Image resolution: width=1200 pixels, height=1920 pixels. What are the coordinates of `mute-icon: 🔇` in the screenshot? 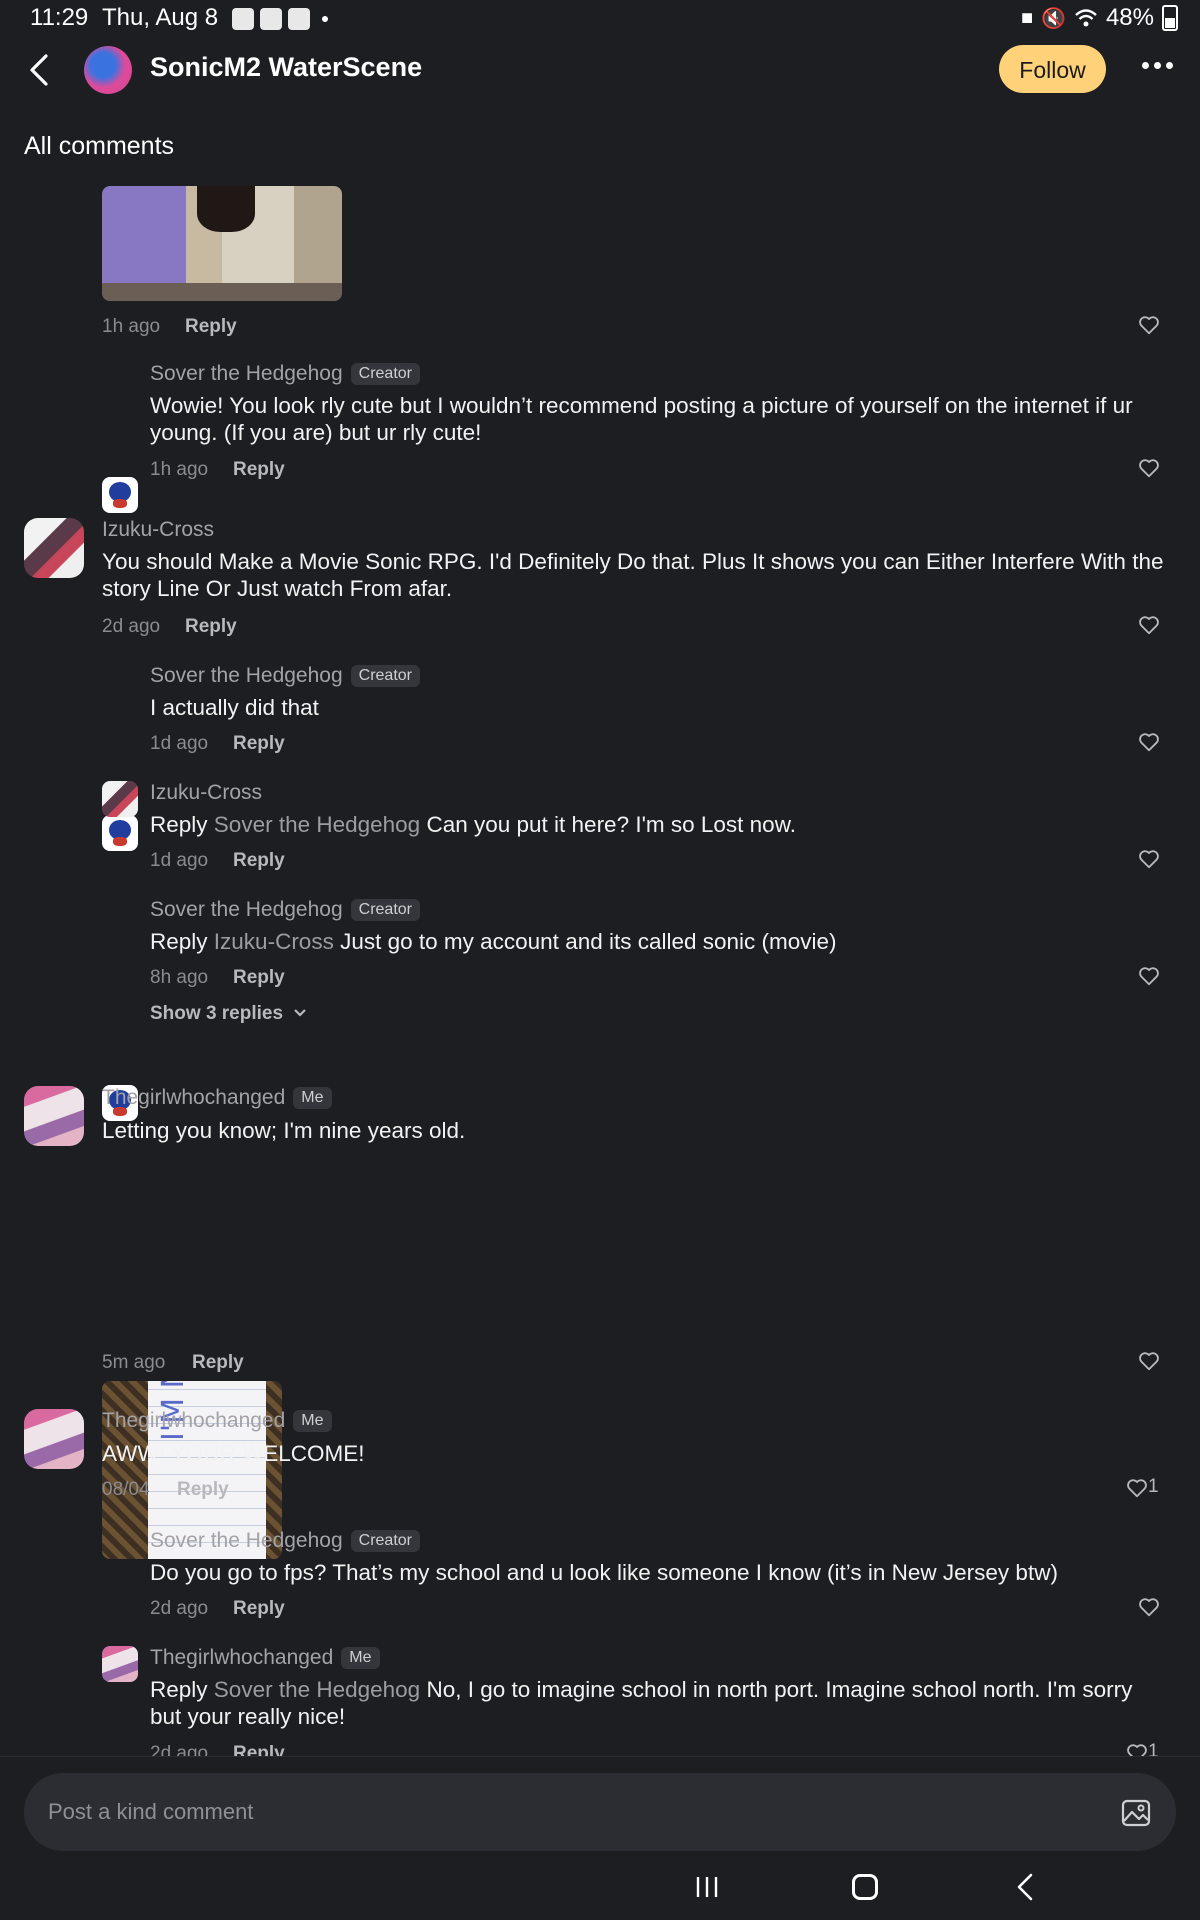 It's located at (1053, 18).